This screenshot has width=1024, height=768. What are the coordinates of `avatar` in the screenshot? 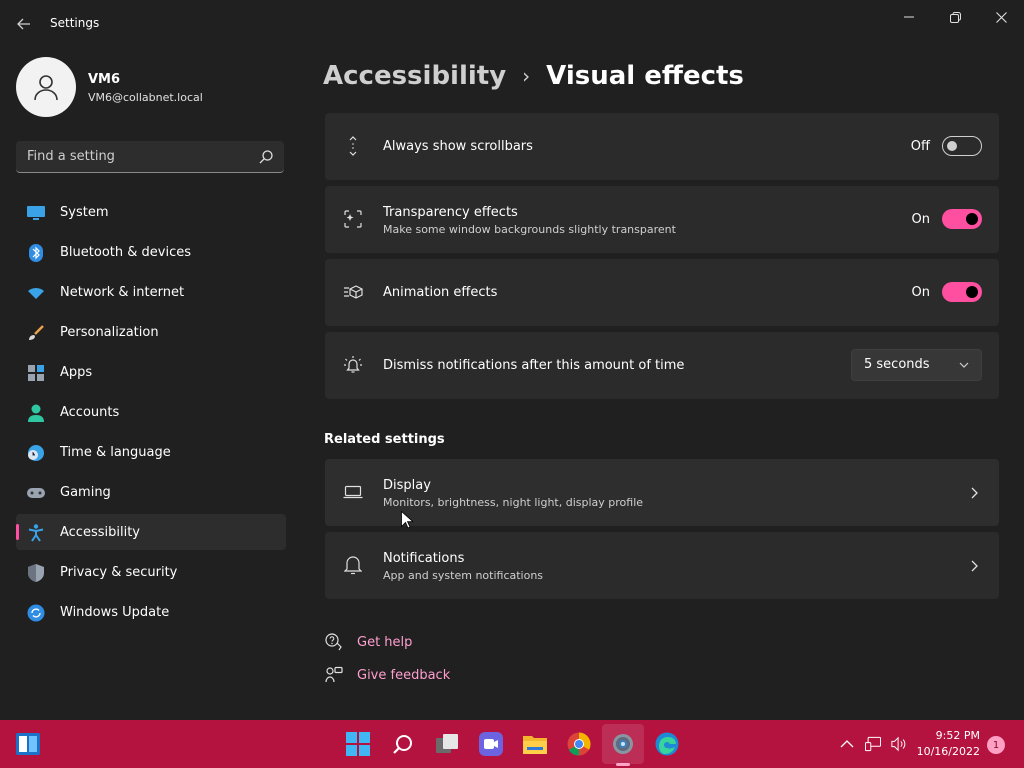 It's located at (46, 87).